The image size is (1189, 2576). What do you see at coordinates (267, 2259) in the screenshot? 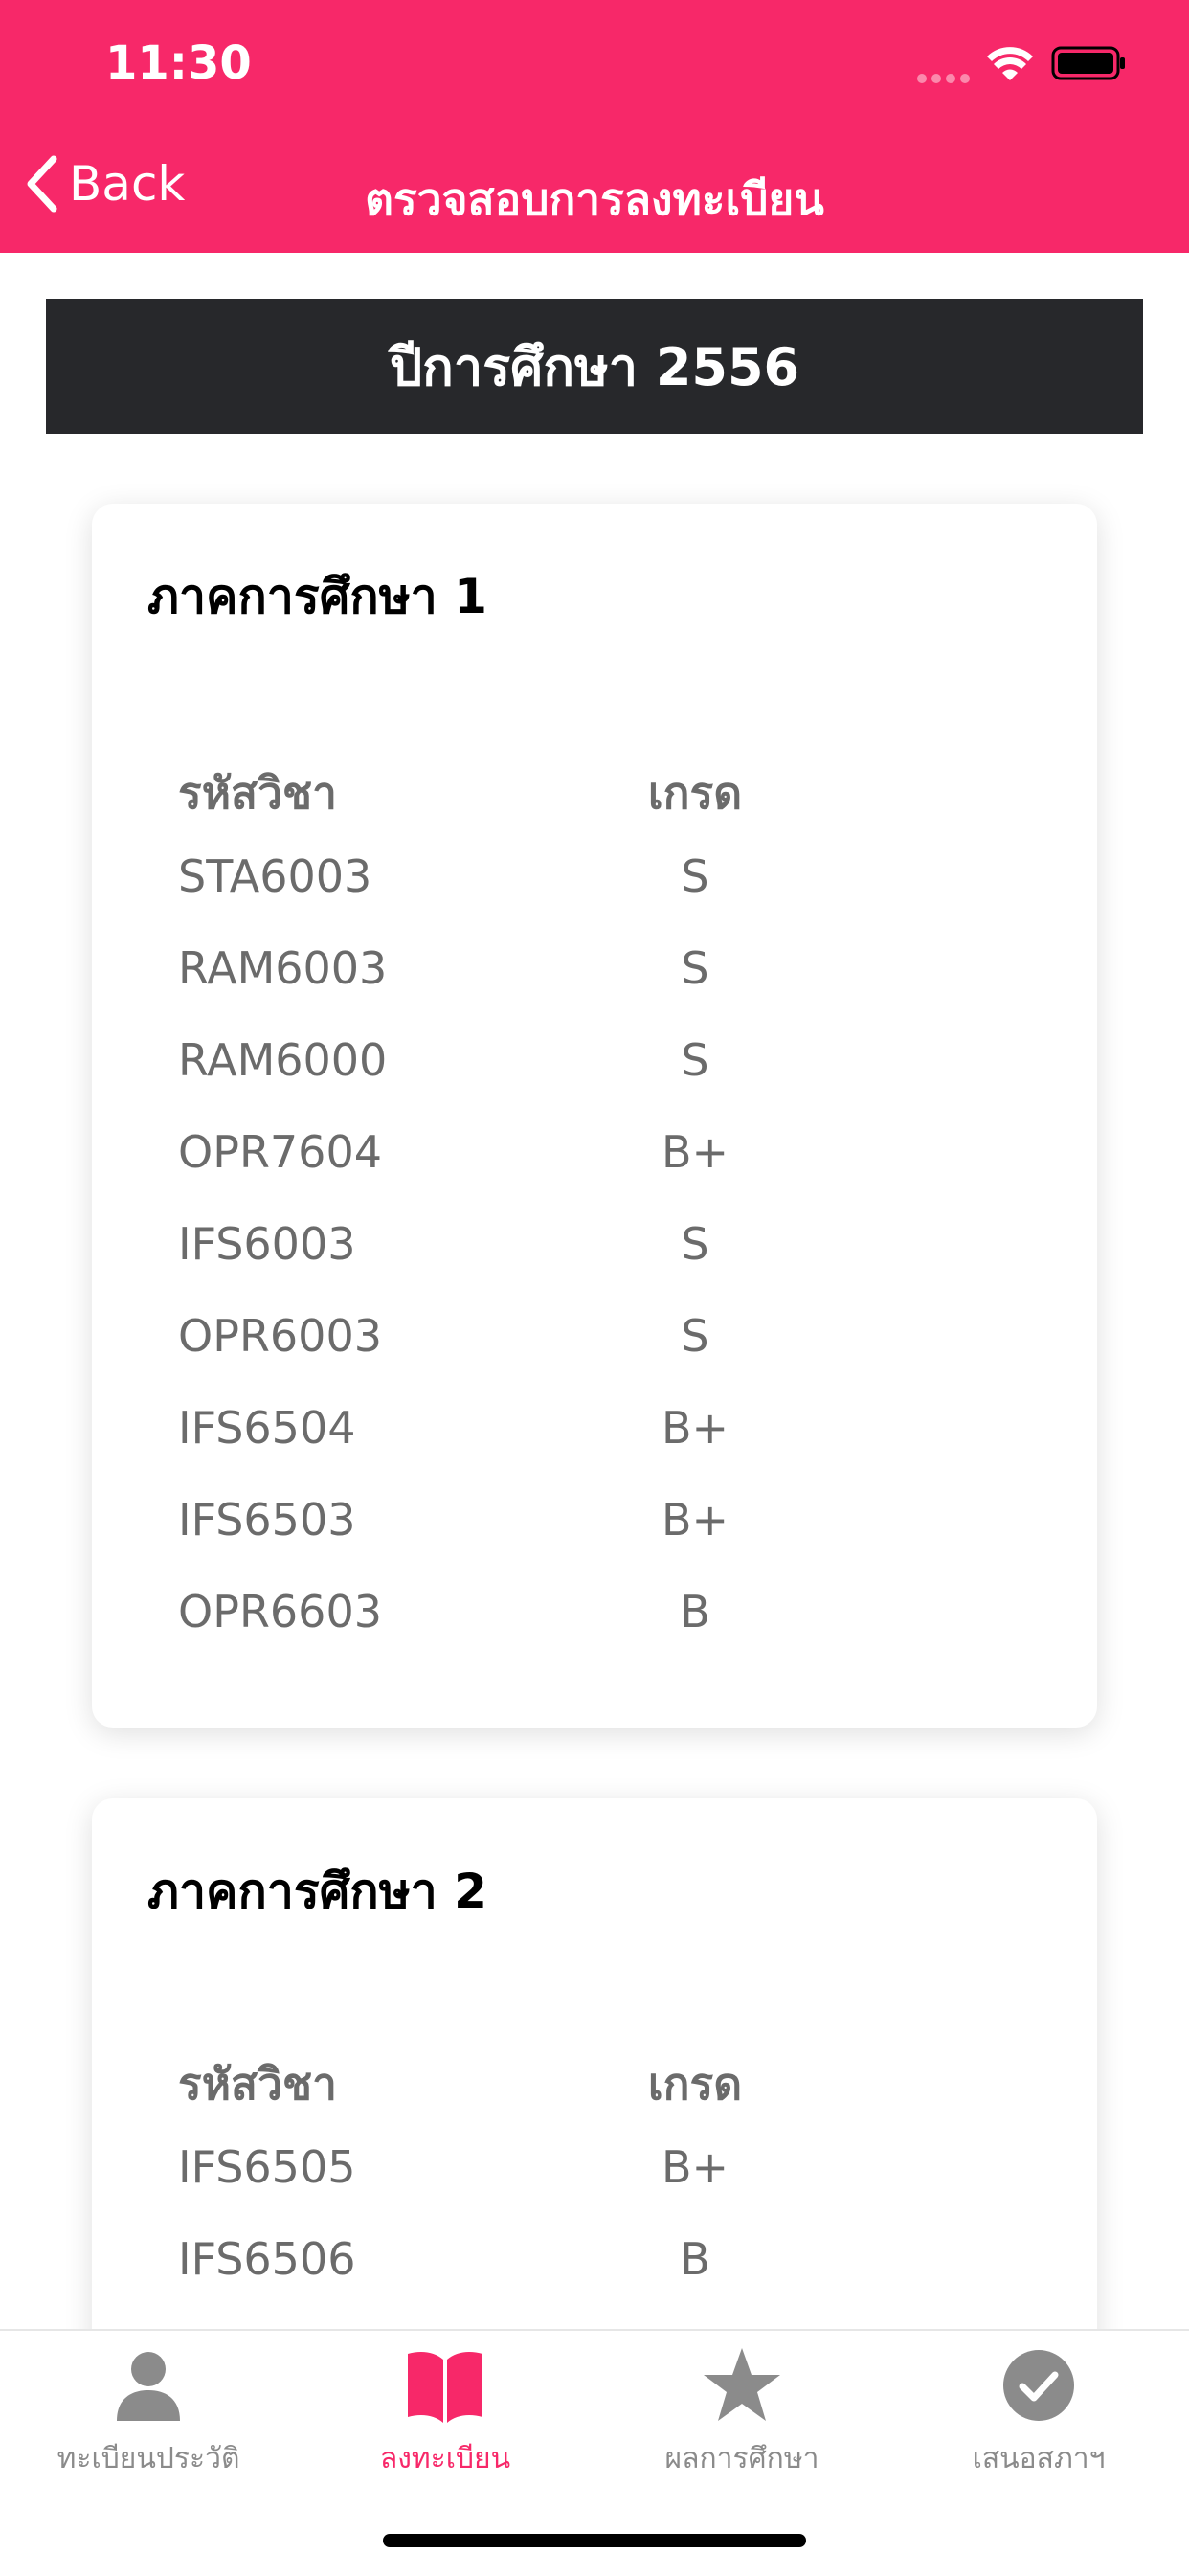
I see `course-code: IFS6506` at bounding box center [267, 2259].